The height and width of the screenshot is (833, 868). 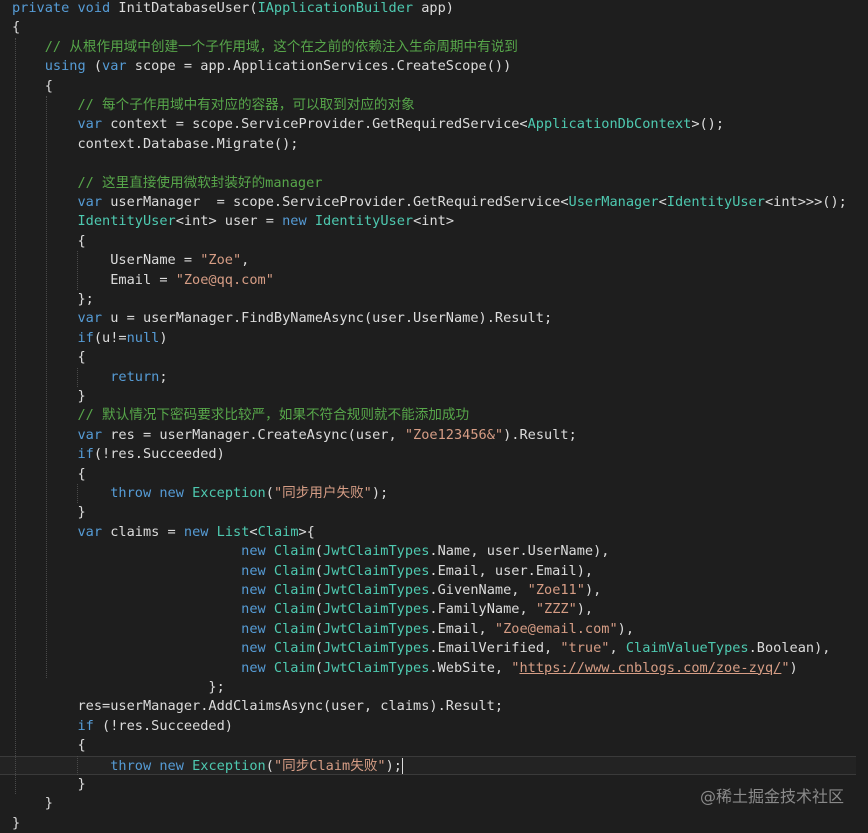 What do you see at coordinates (434, 47) in the screenshot?
I see `code-line: // 从根作用域中创建一个子作用域，这个在之前的依赖注入生命周期中有说到` at bounding box center [434, 47].